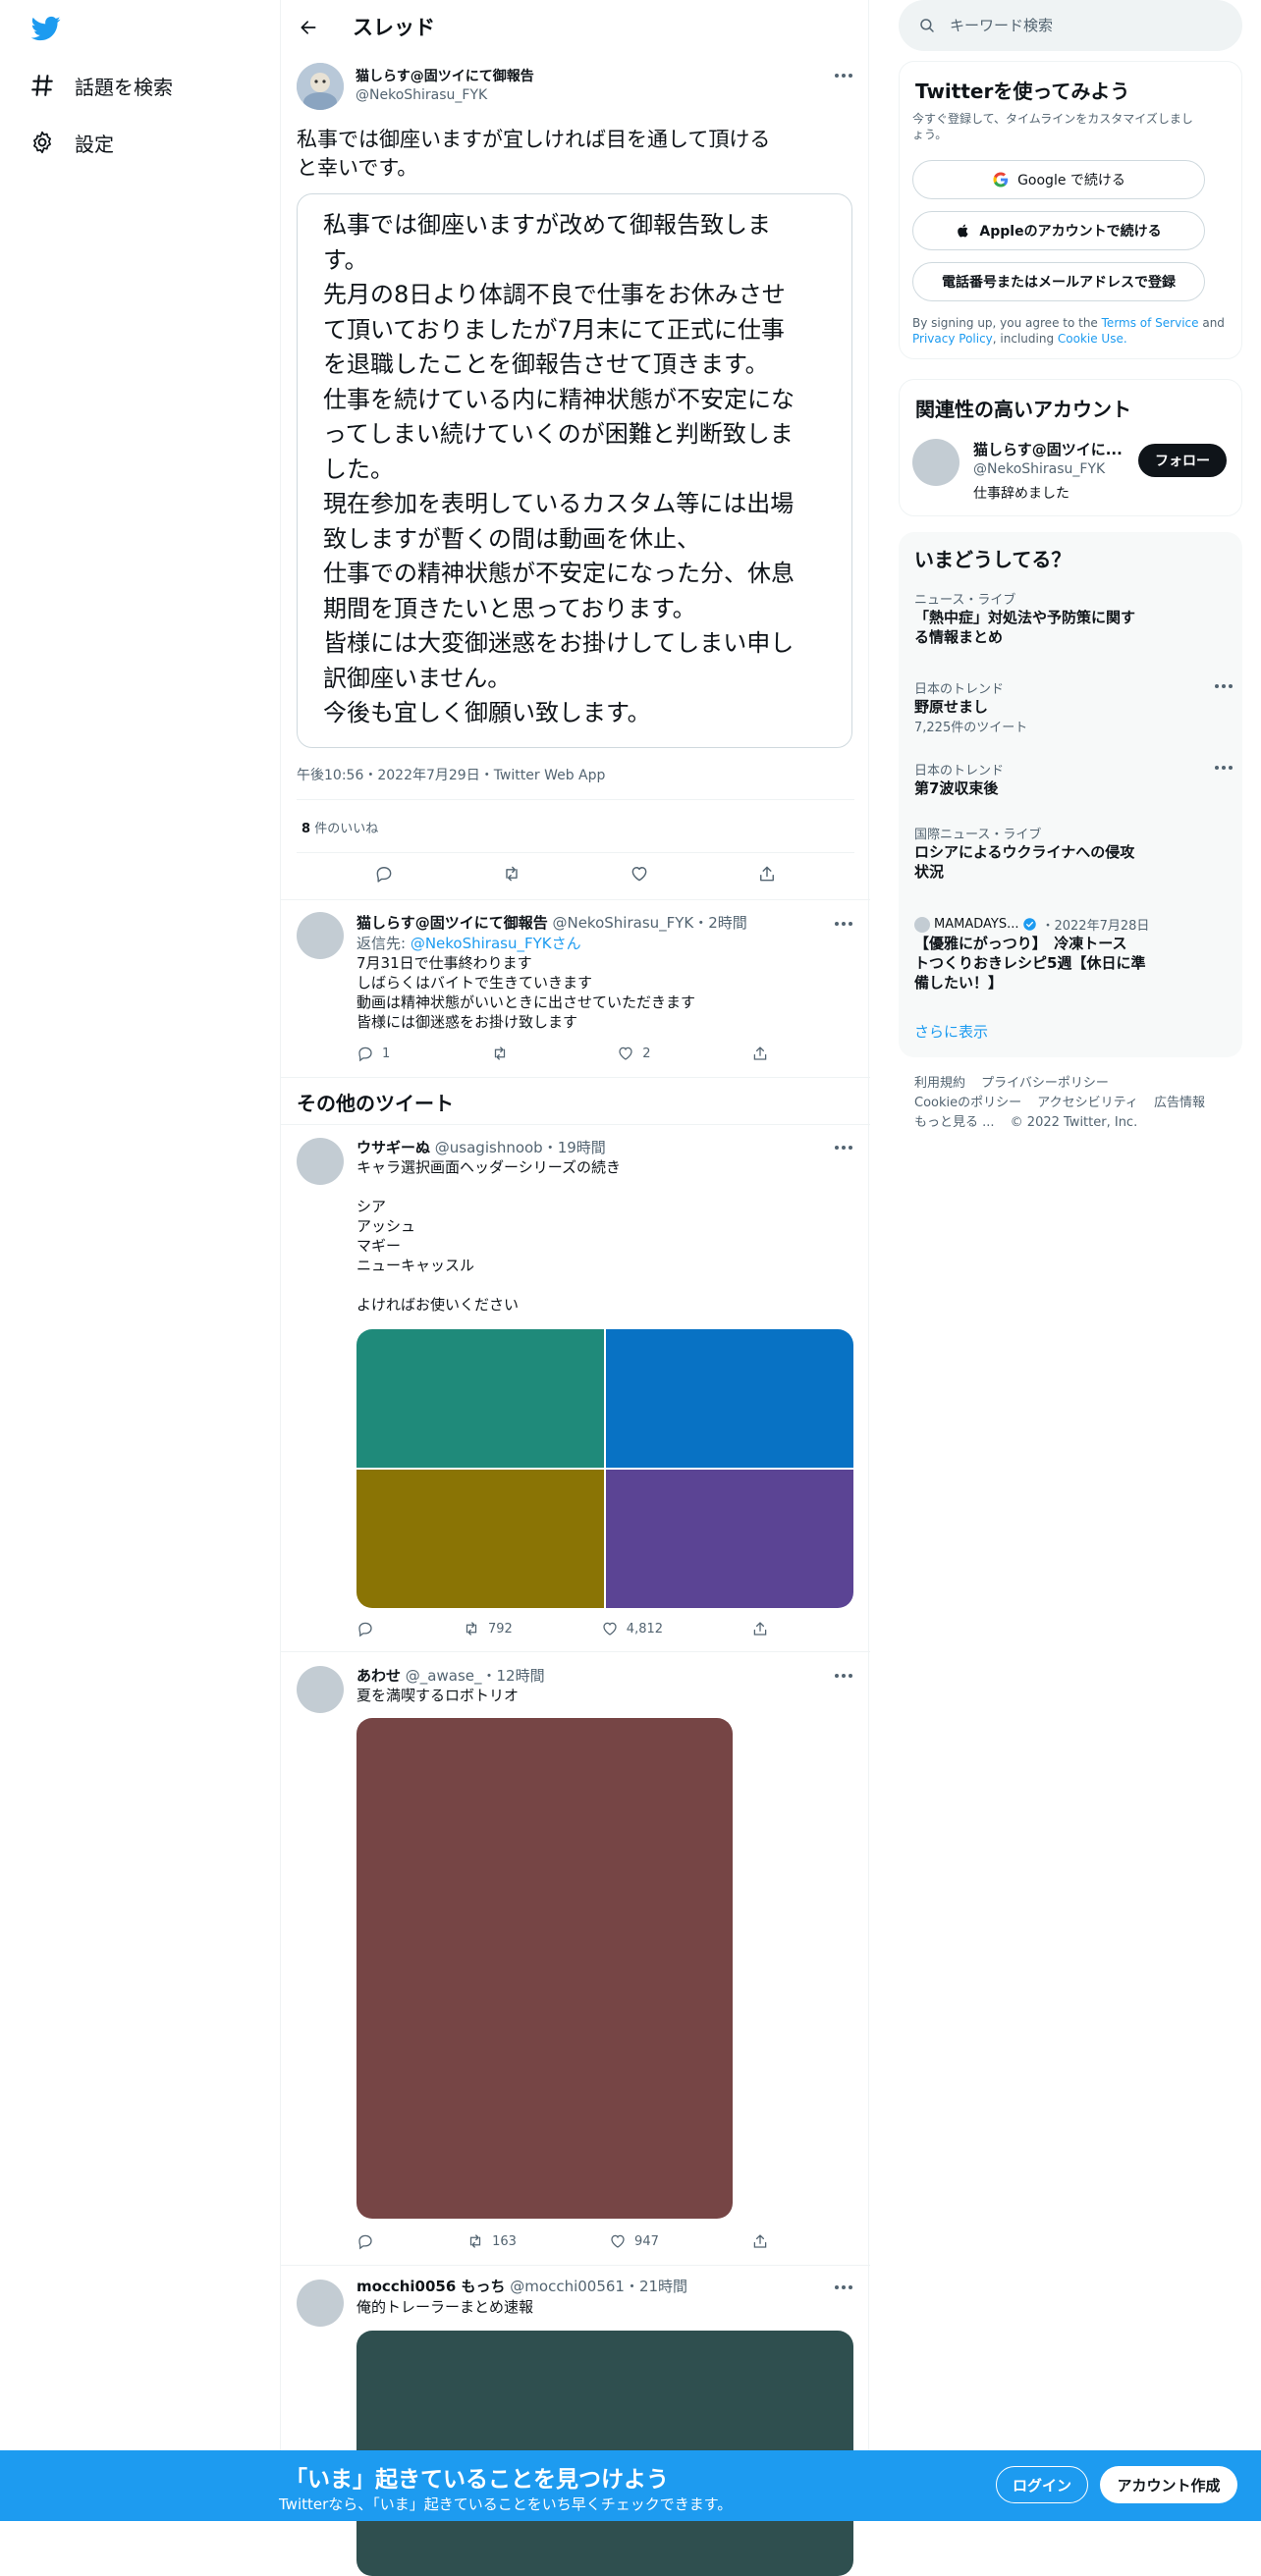 The height and width of the screenshot is (2576, 1261). I want to click on like-button: 947, so click(634, 2241).